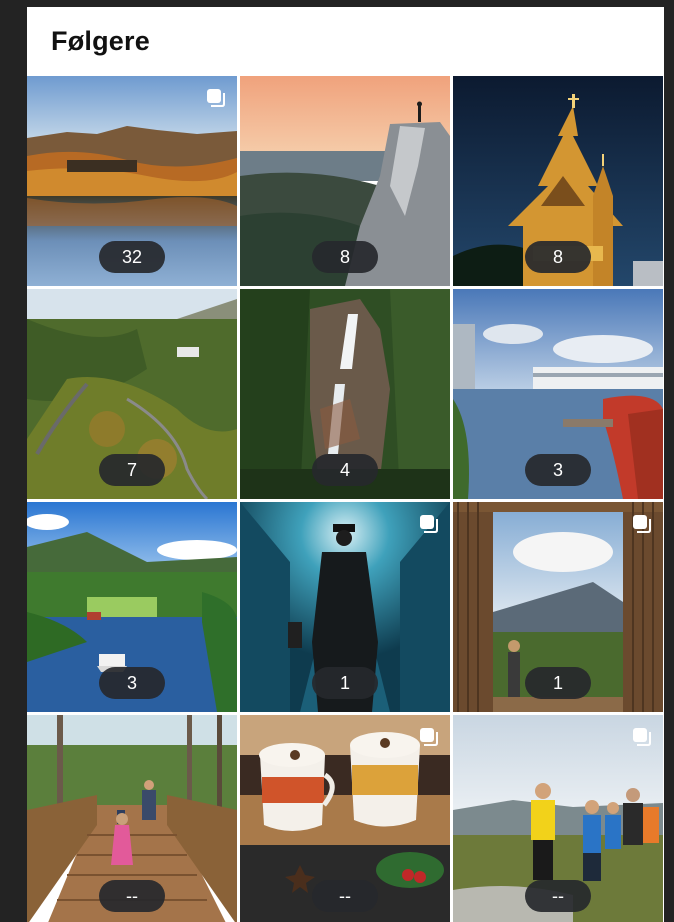 Image resolution: width=674 pixels, height=922 pixels. I want to click on page-title: Følgere, so click(100, 40).